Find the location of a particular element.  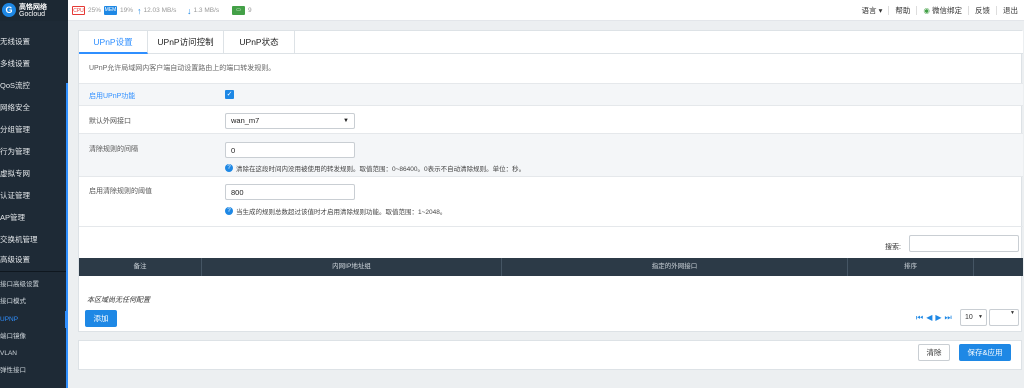

next-page-icon: ▶ is located at coordinates (938, 318).